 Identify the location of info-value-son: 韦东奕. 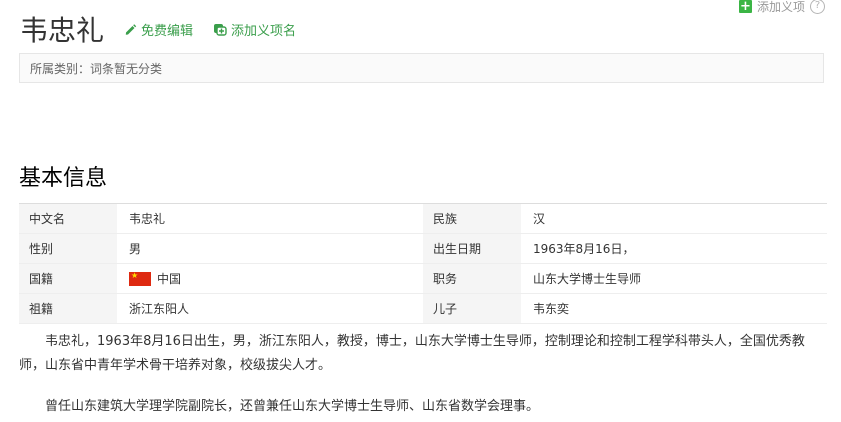
(674, 308).